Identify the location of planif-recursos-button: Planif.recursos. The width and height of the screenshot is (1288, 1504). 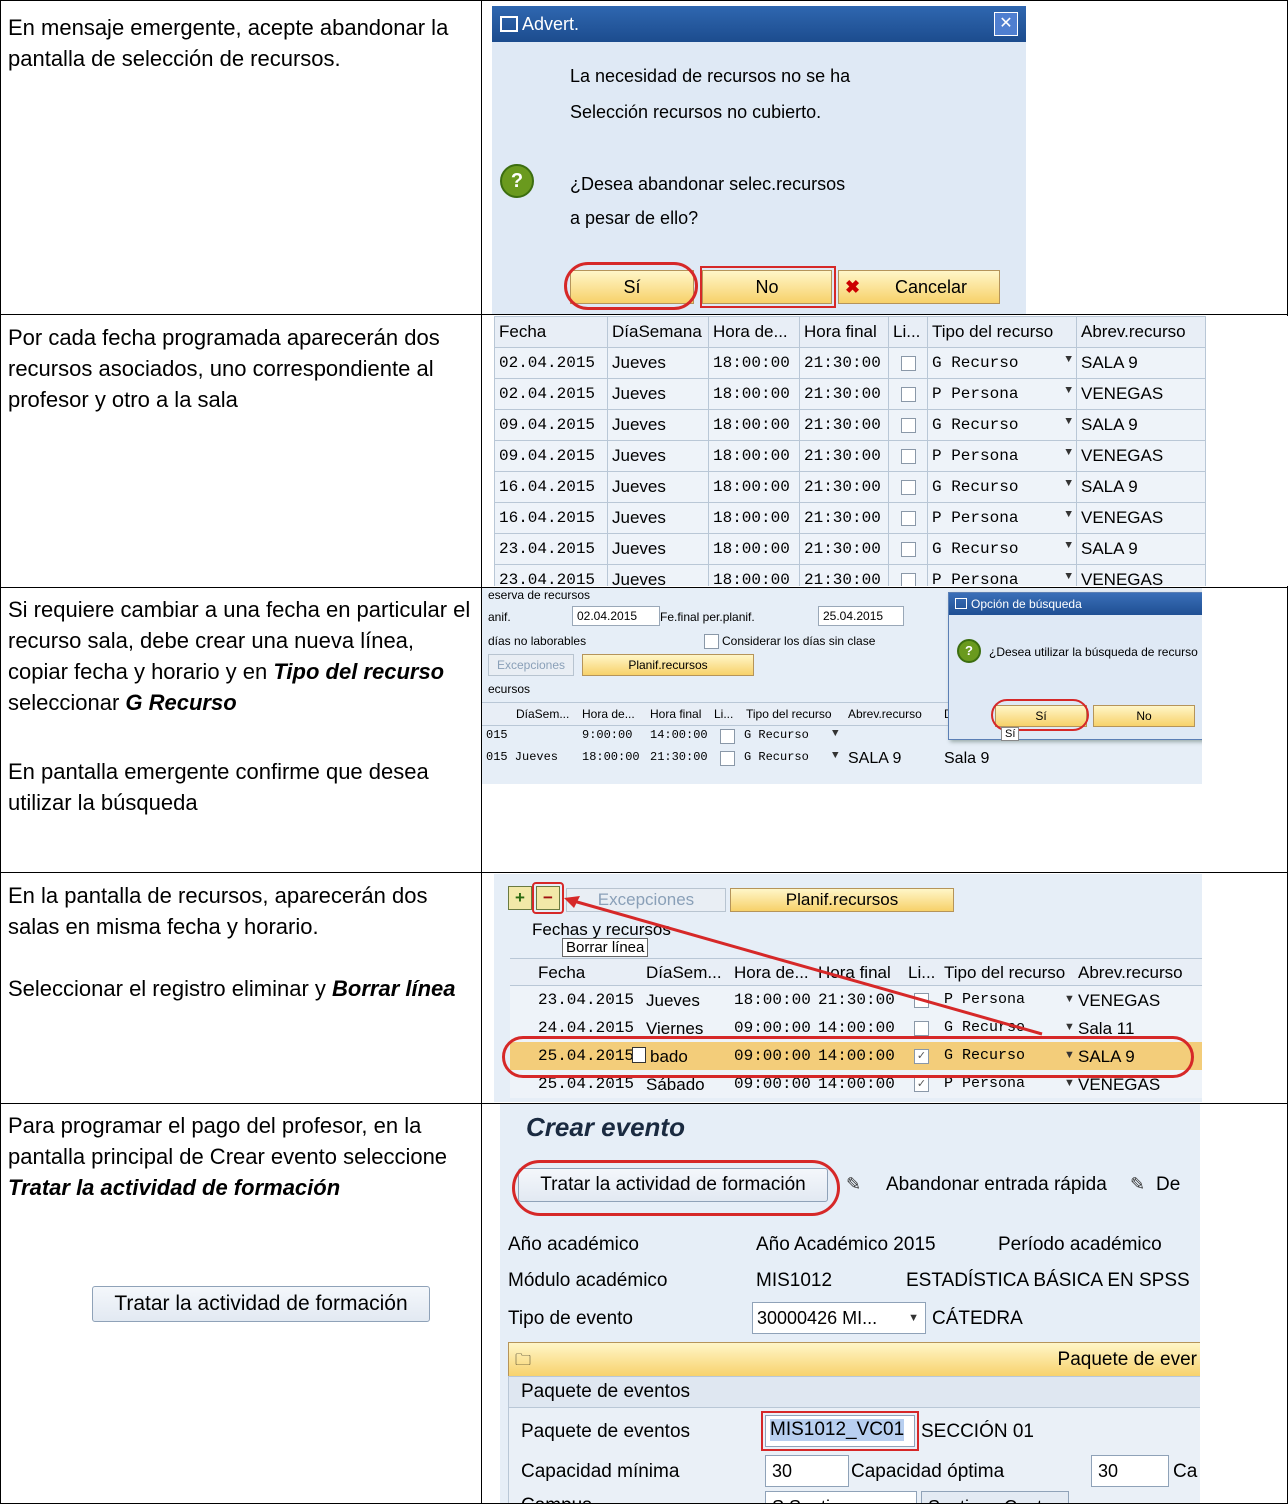
(668, 665).